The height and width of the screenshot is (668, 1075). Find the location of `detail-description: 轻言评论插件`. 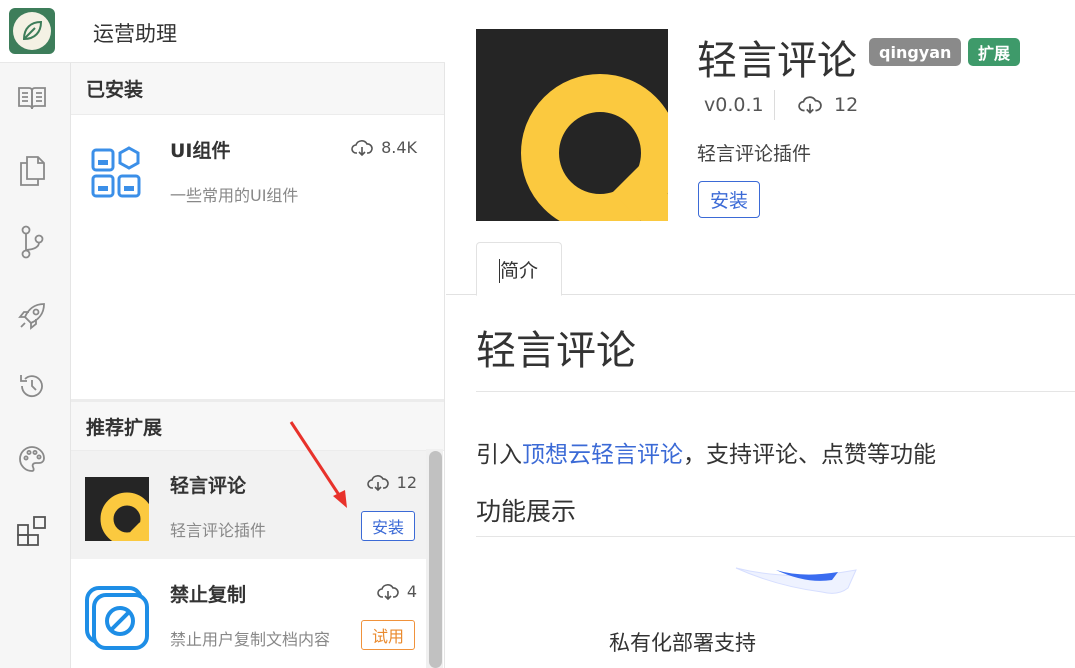

detail-description: 轻言评论插件 is located at coordinates (754, 154).